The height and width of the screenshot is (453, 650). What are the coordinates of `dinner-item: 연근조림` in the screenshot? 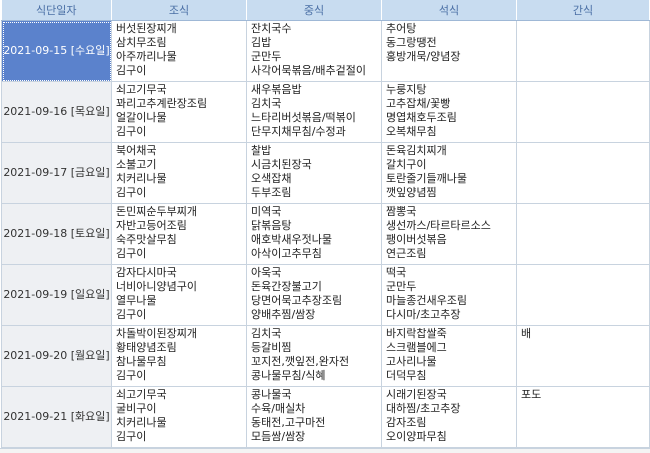 It's located at (406, 253).